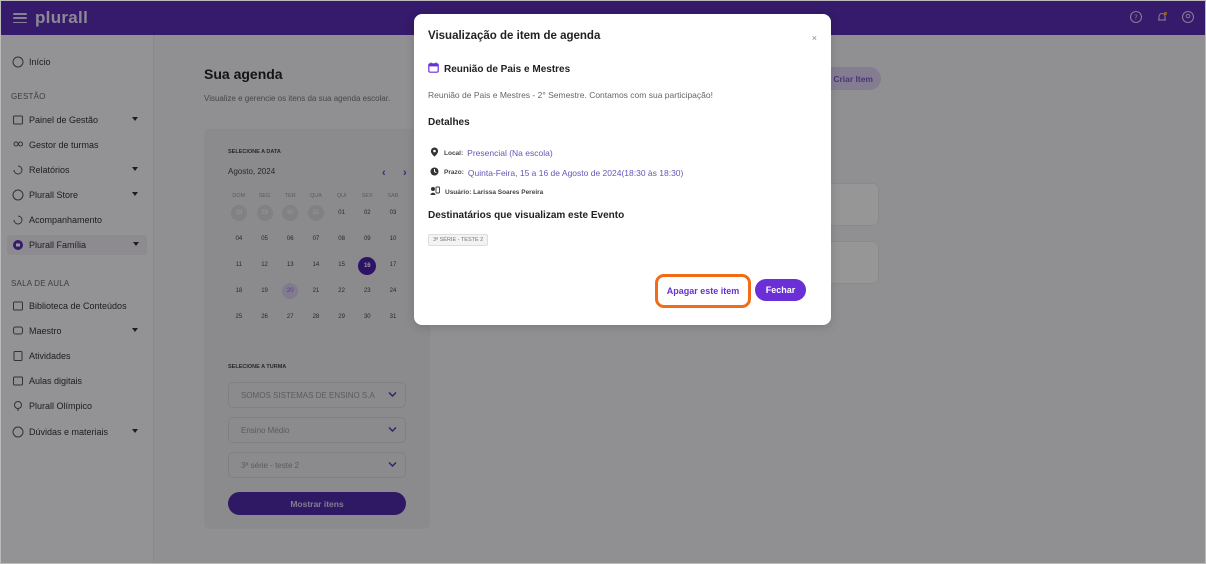  I want to click on detail-label: Local:, so click(454, 153).